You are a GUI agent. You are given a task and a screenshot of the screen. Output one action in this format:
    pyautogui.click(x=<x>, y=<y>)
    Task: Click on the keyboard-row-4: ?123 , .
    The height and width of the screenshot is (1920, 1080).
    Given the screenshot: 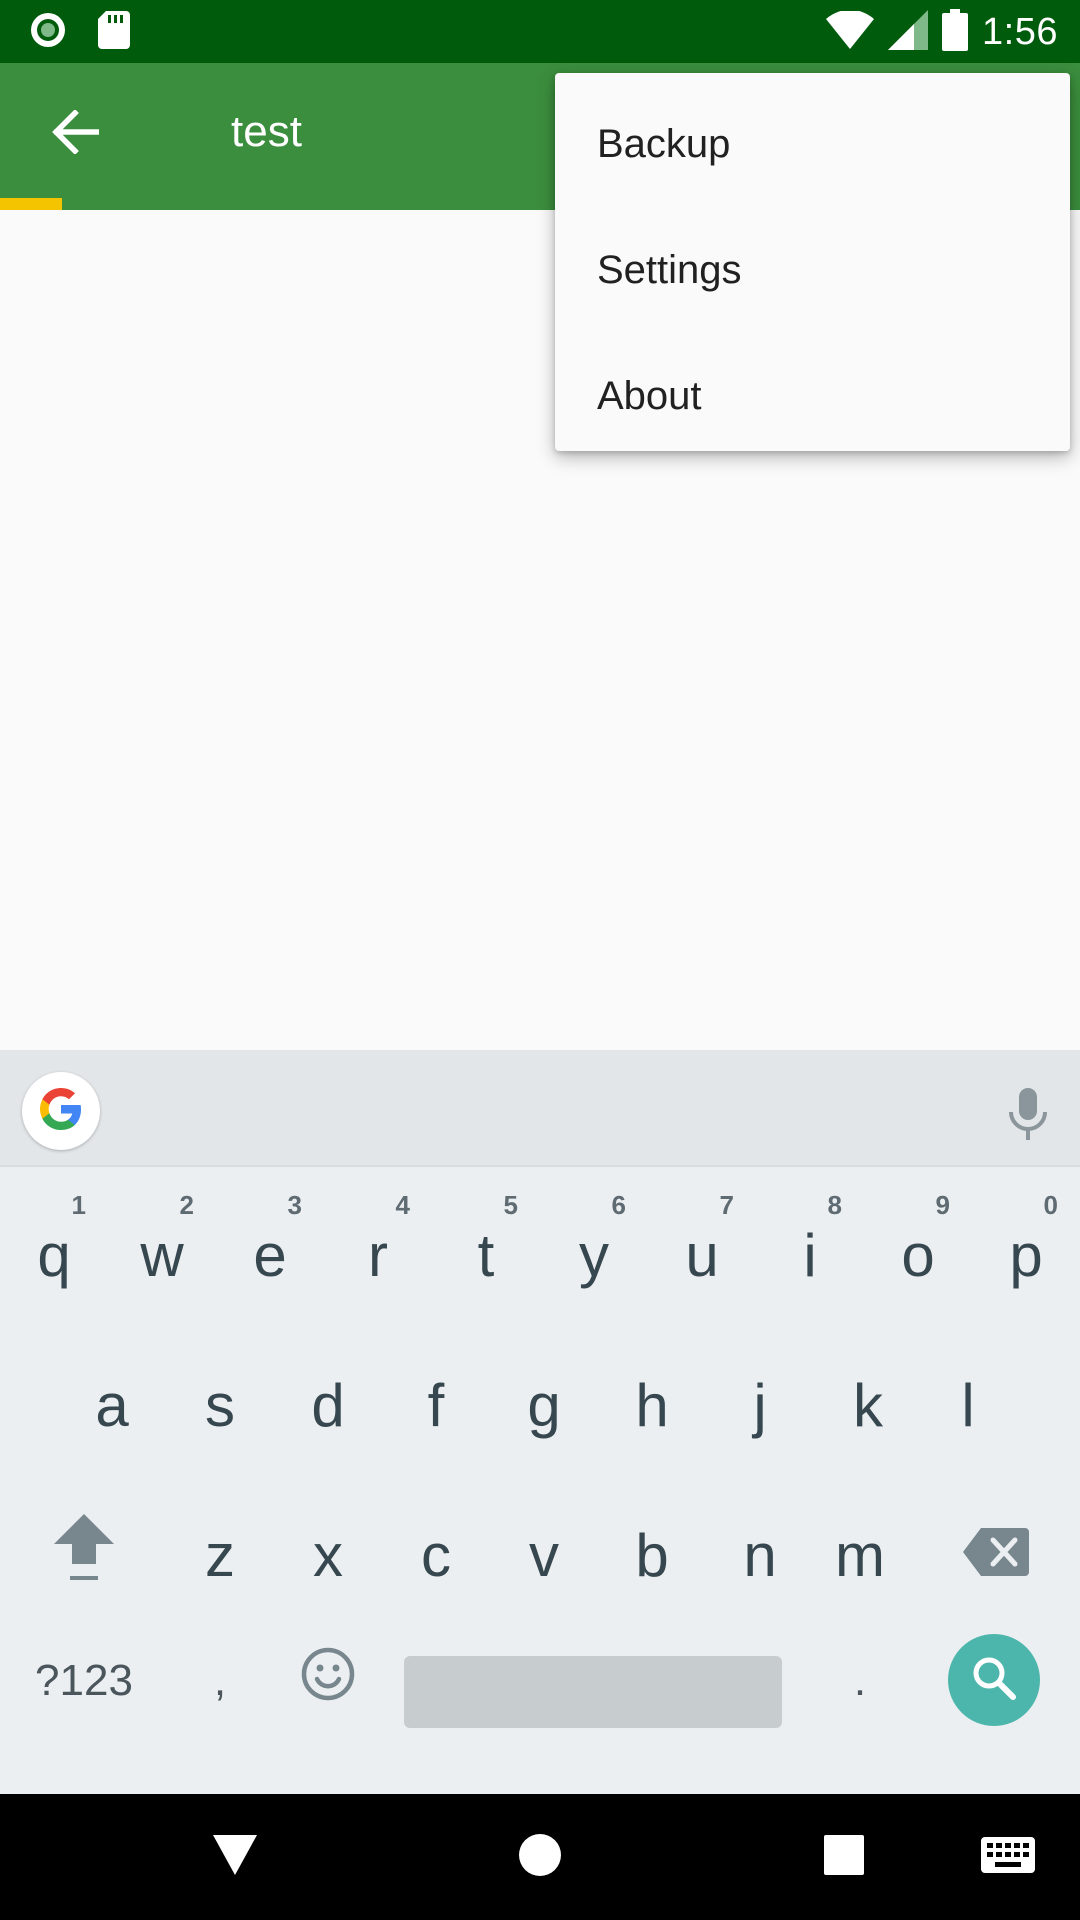 What is the action you would take?
    pyautogui.click(x=540, y=1703)
    